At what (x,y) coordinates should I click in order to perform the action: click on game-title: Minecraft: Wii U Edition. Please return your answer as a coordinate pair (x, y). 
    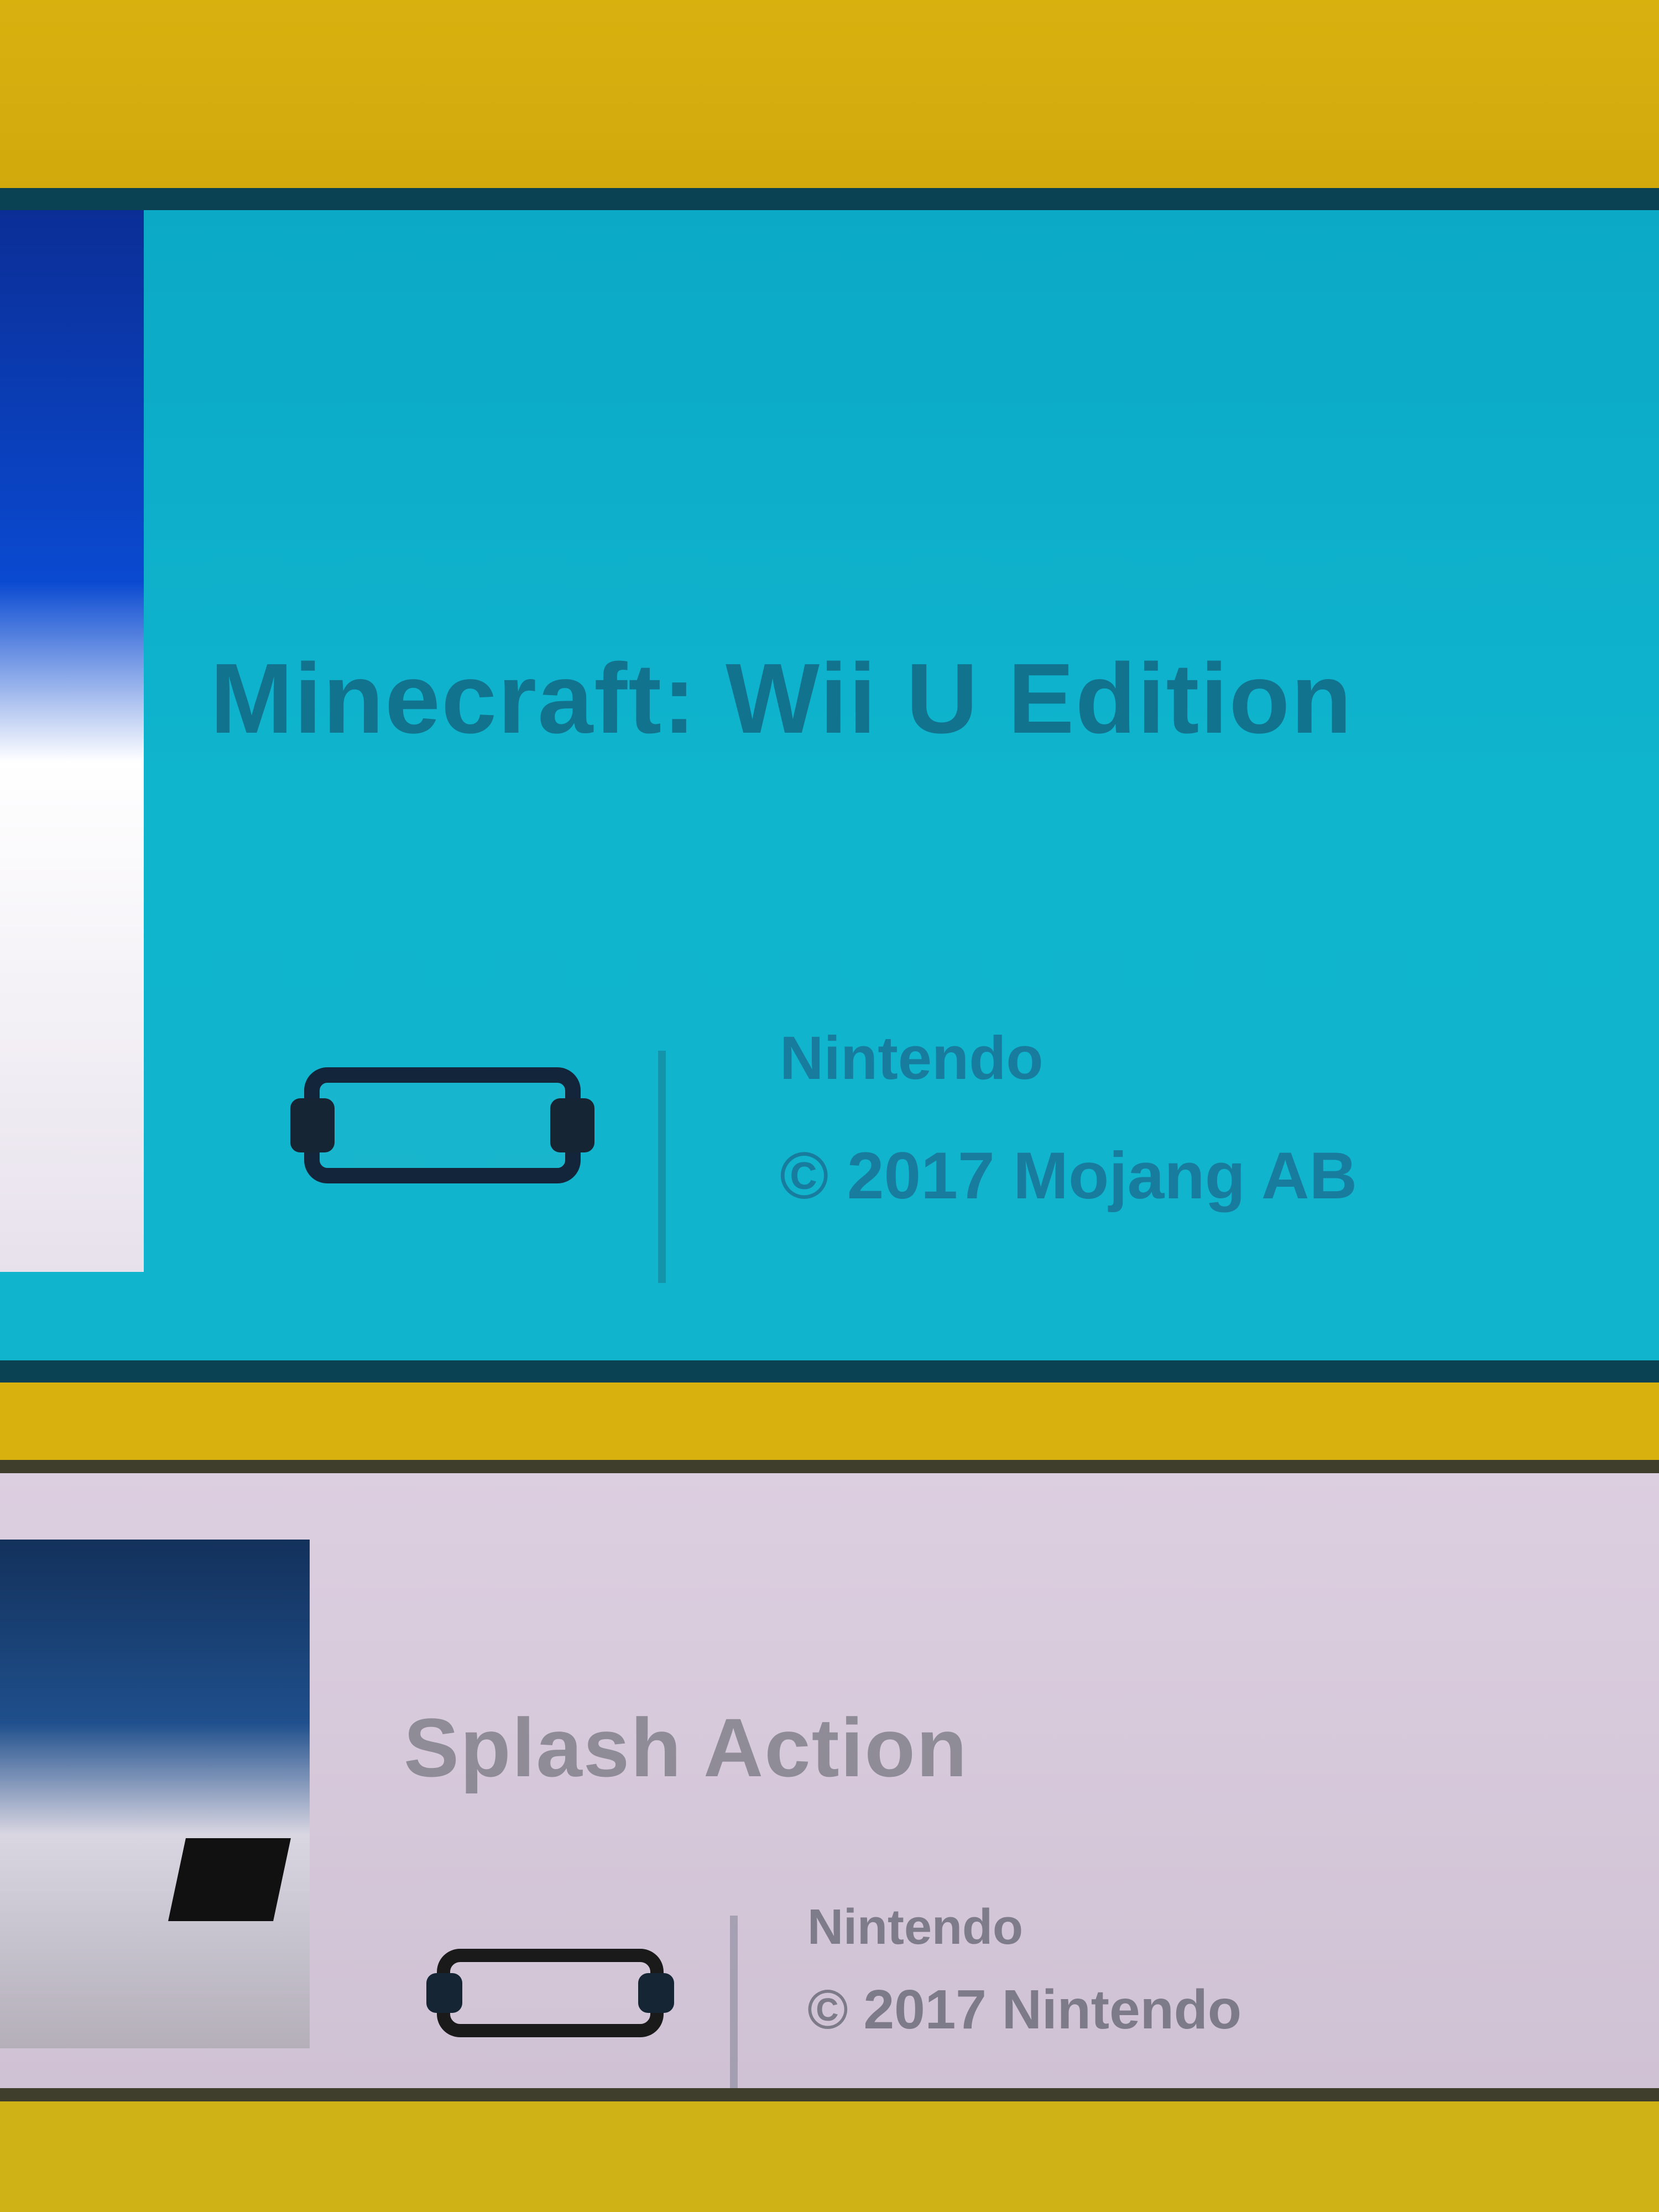
    Looking at the image, I should click on (782, 699).